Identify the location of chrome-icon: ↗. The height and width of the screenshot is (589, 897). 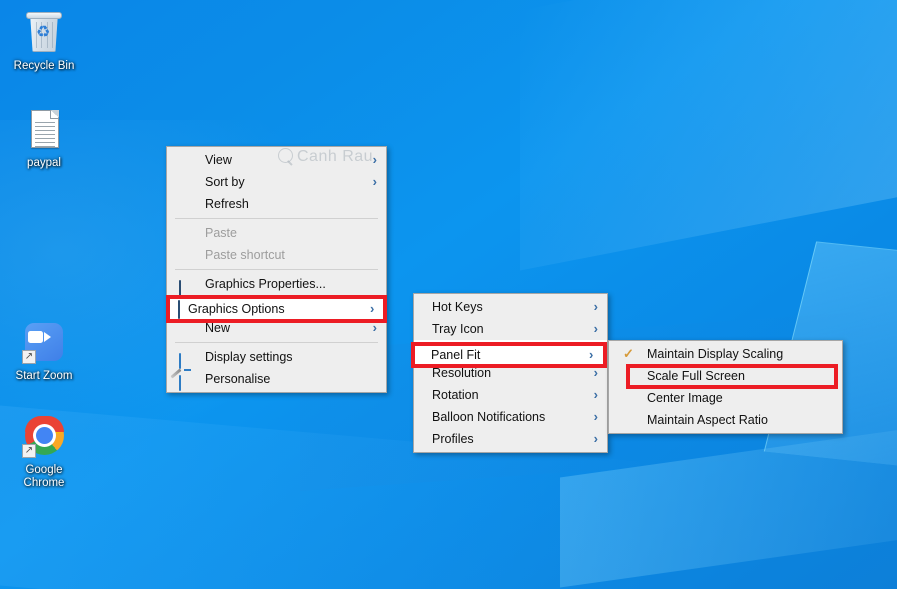
(44, 436).